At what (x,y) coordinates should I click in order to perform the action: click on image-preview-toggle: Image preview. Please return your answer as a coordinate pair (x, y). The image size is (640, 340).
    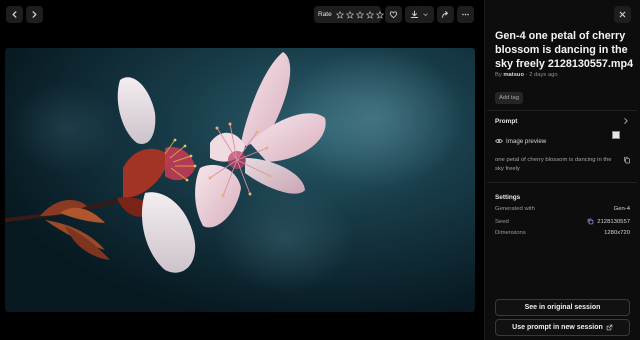
    Looking at the image, I should click on (520, 141).